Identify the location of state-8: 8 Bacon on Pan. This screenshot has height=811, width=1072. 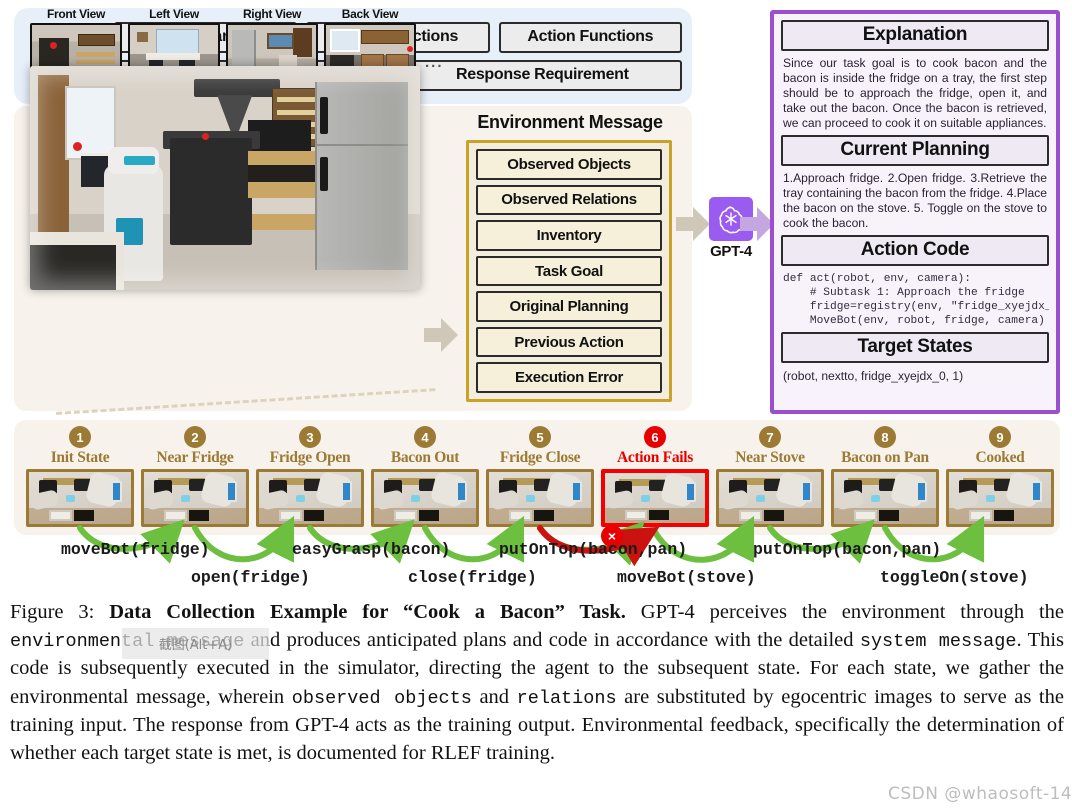
(885, 476).